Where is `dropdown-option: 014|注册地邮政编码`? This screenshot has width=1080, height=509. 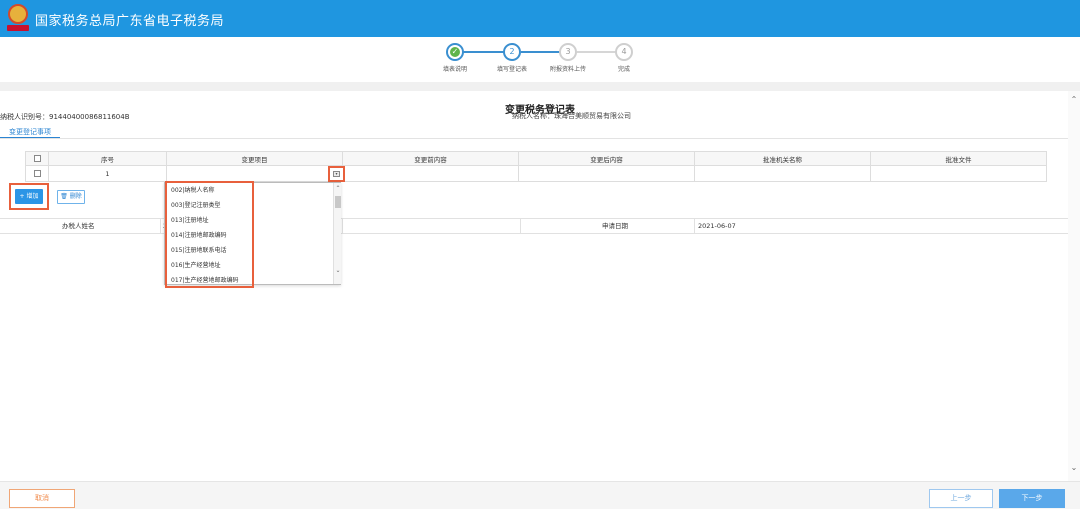
dropdown-option: 014|注册地邮政编码 is located at coordinates (249, 235).